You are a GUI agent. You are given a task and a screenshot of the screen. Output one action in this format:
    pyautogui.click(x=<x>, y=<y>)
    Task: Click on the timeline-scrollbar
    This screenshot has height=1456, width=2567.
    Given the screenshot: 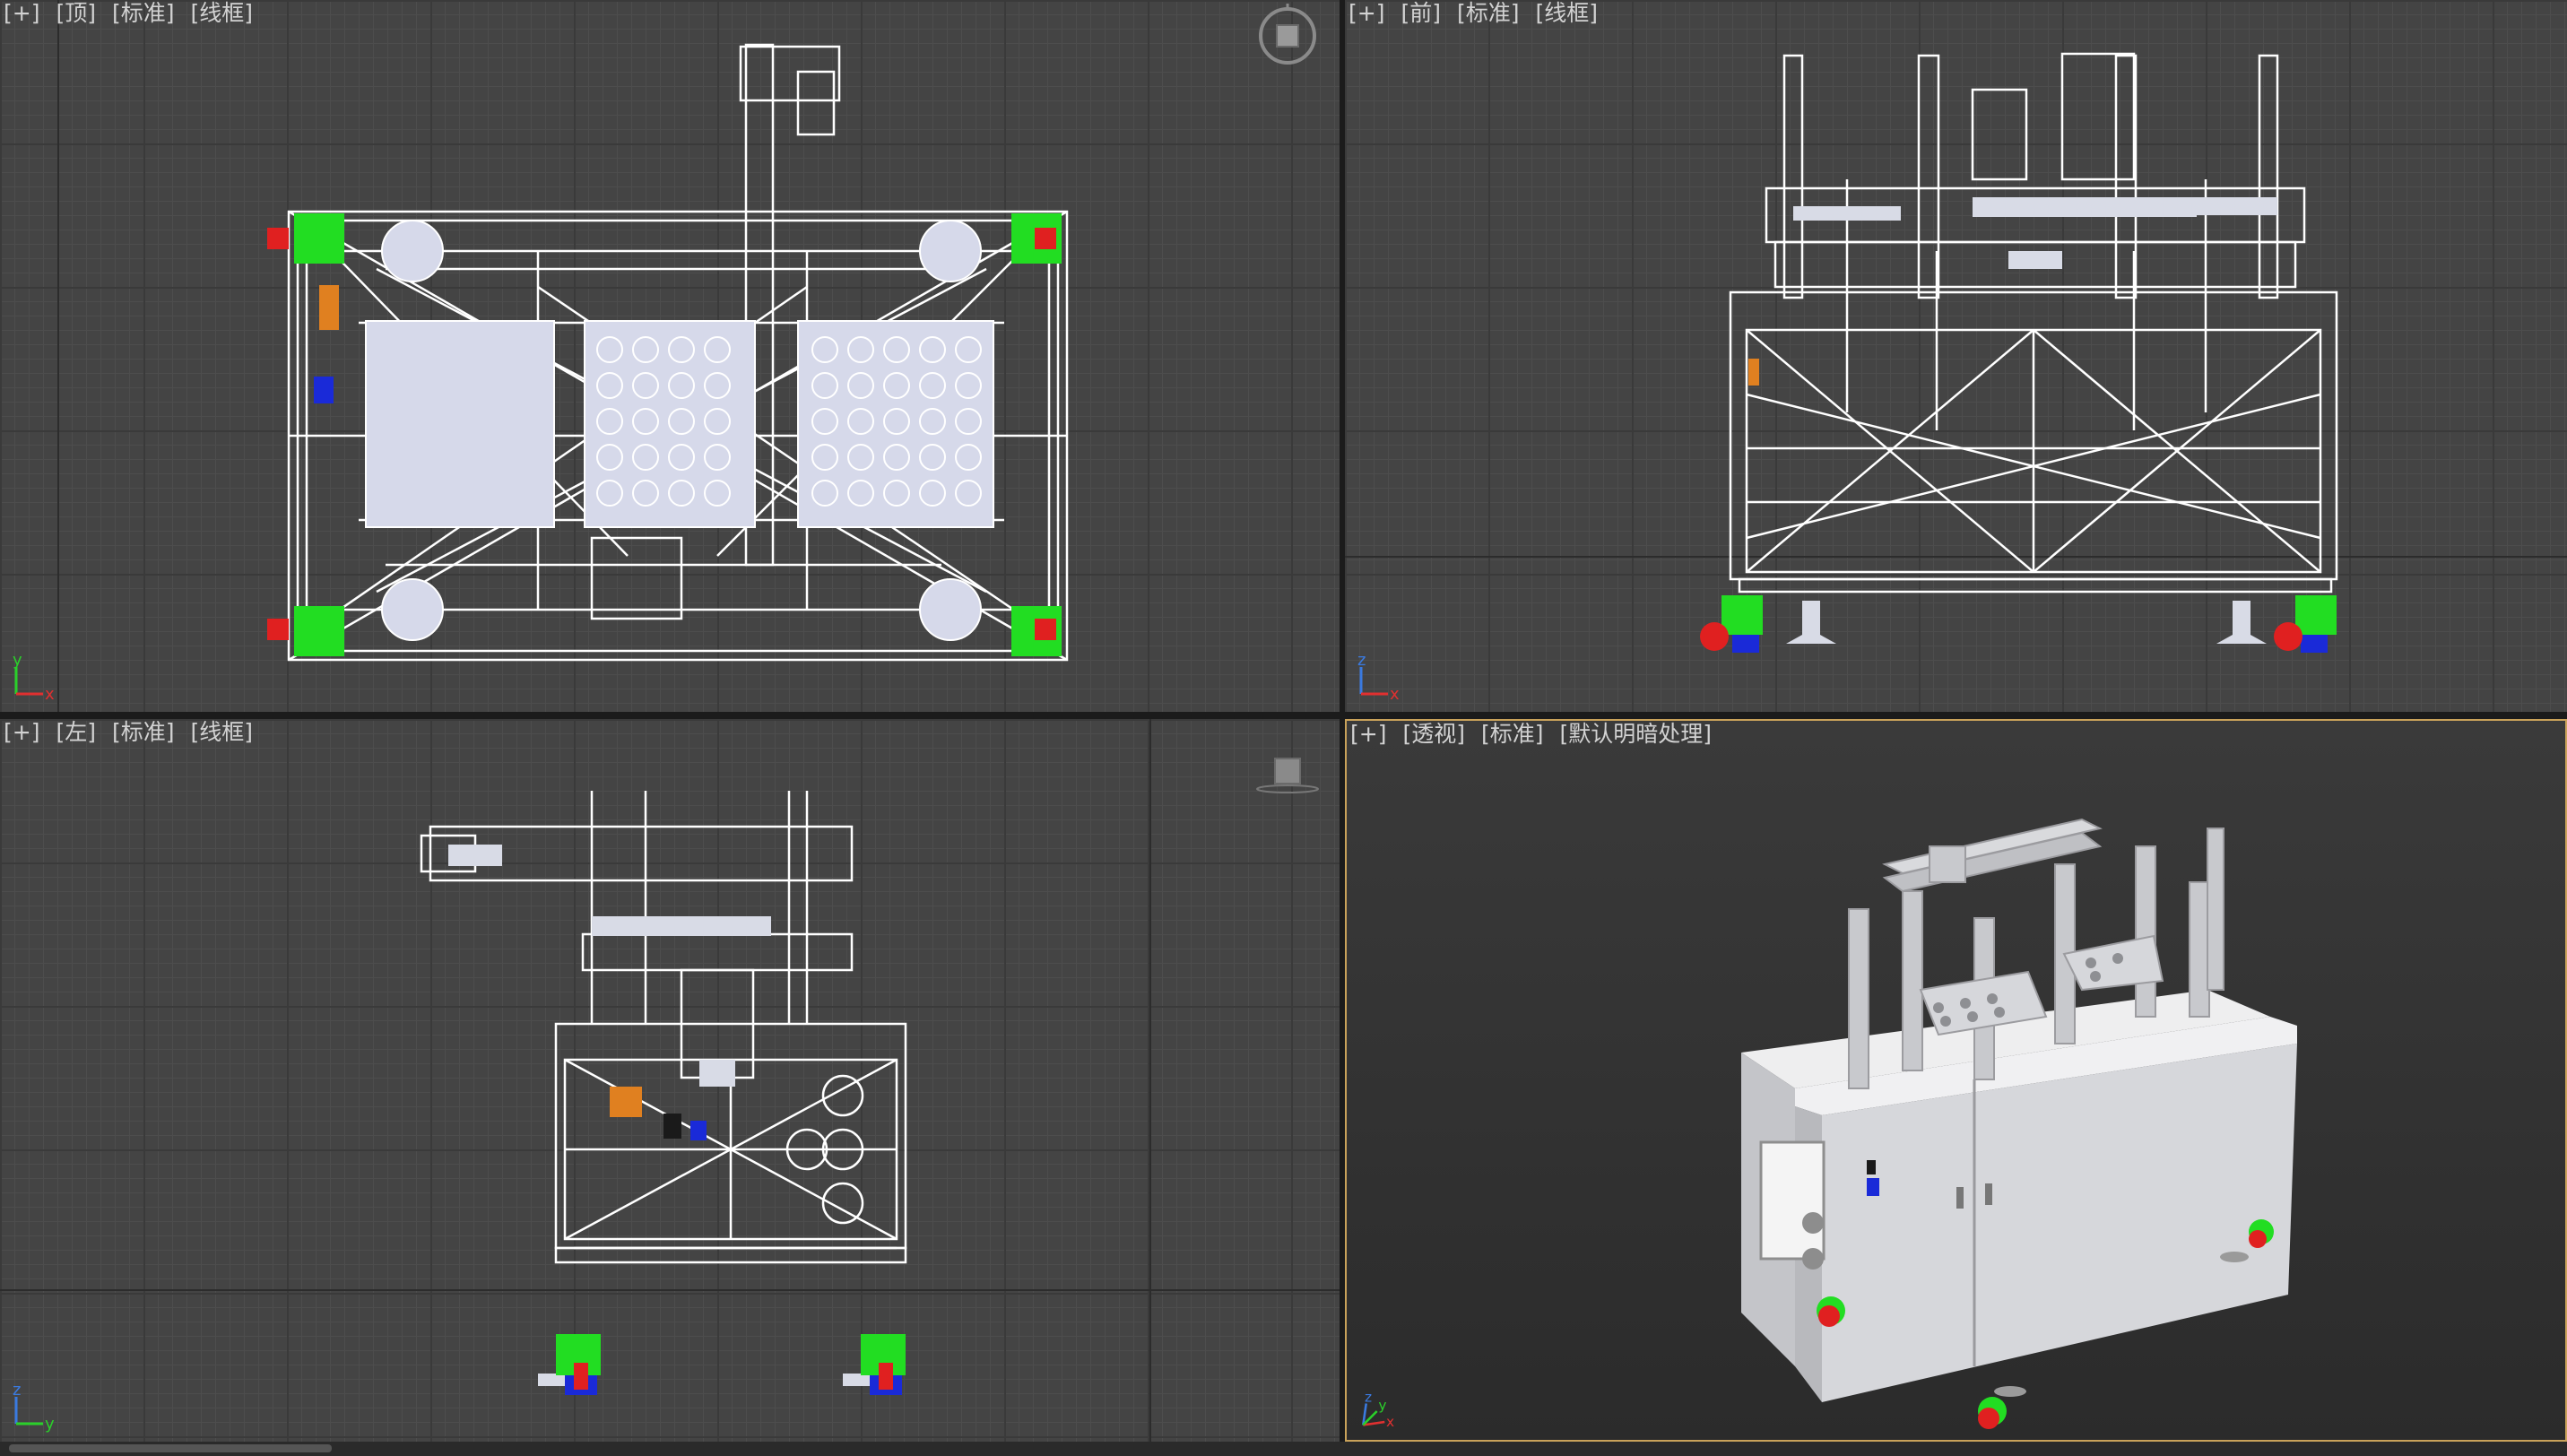 What is the action you would take?
    pyautogui.click(x=170, y=1448)
    